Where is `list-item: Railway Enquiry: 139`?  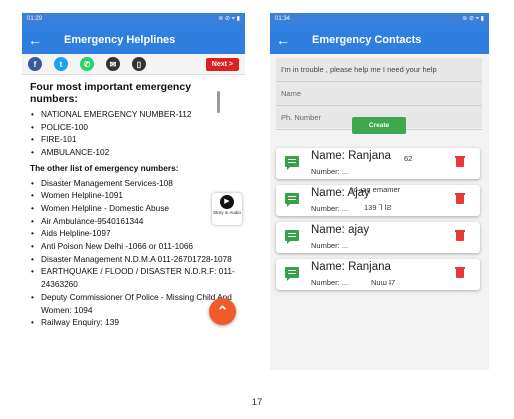
list-item: Railway Enquiry: 139 is located at coordinates (134, 322).